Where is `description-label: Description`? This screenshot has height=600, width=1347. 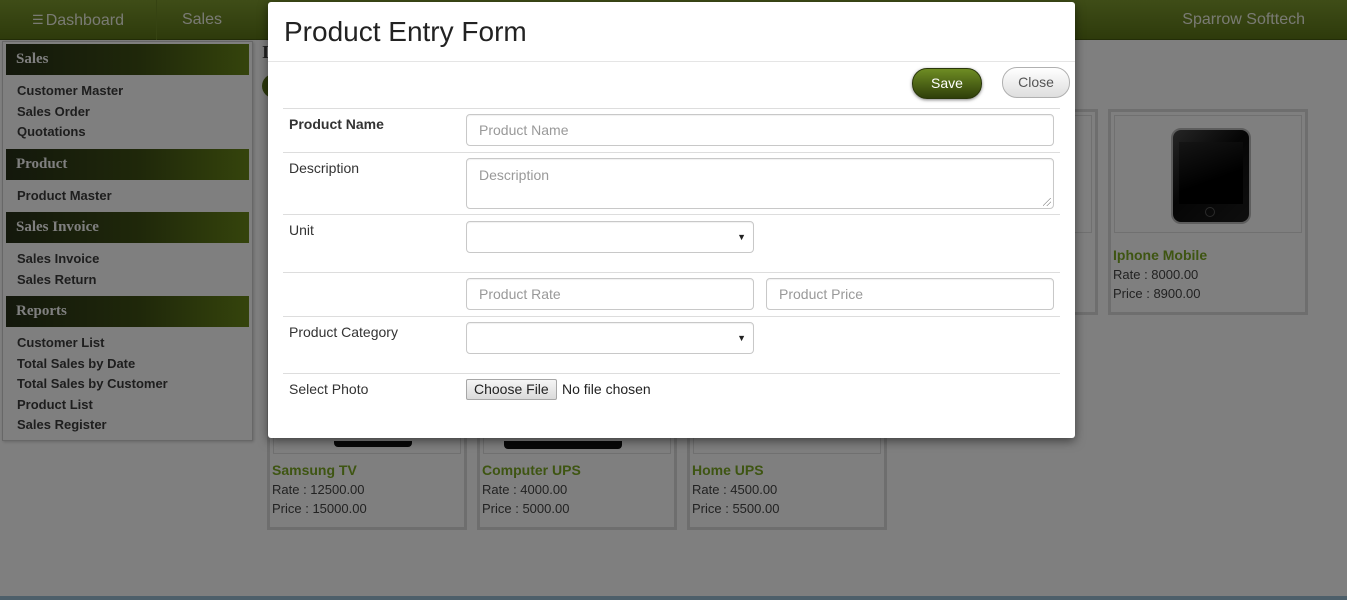
description-label: Description is located at coordinates (324, 168).